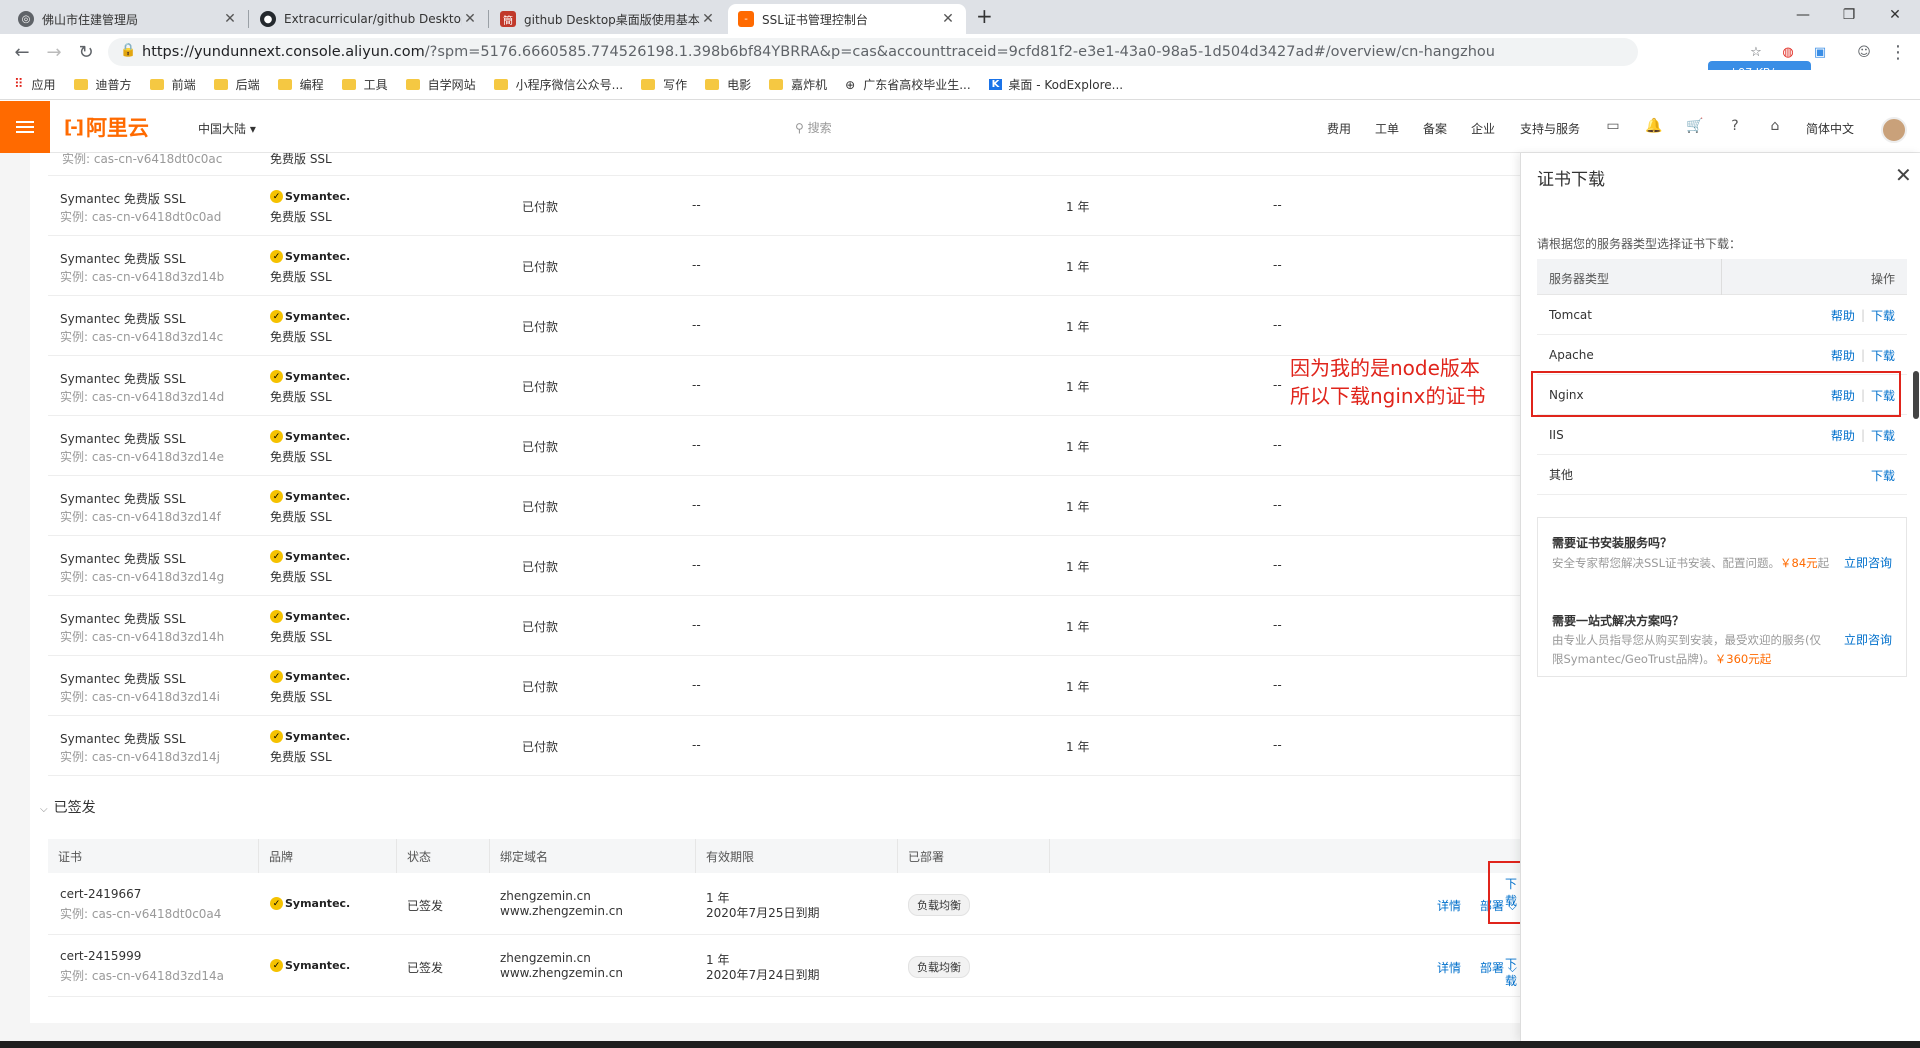 Image resolution: width=1920 pixels, height=1048 pixels. Describe the element at coordinates (1898, 52) in the screenshot. I see `menu-dots-icon: ⋮` at that location.